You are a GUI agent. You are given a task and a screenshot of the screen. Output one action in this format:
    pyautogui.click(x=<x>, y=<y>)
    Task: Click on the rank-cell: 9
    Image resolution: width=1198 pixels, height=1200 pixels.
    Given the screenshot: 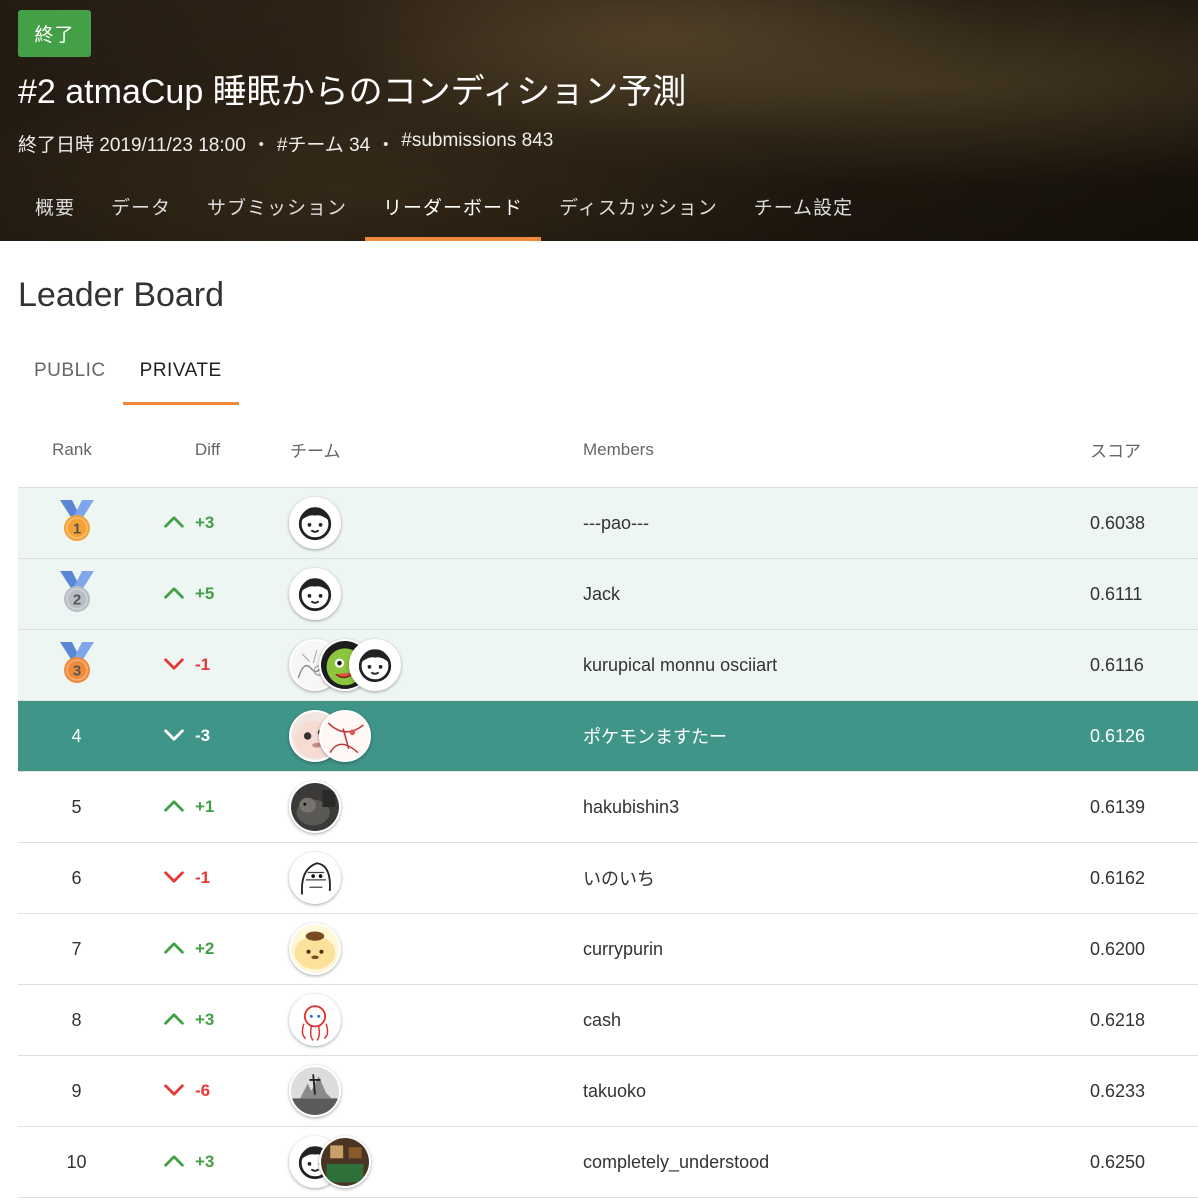 What is the action you would take?
    pyautogui.click(x=76, y=1091)
    